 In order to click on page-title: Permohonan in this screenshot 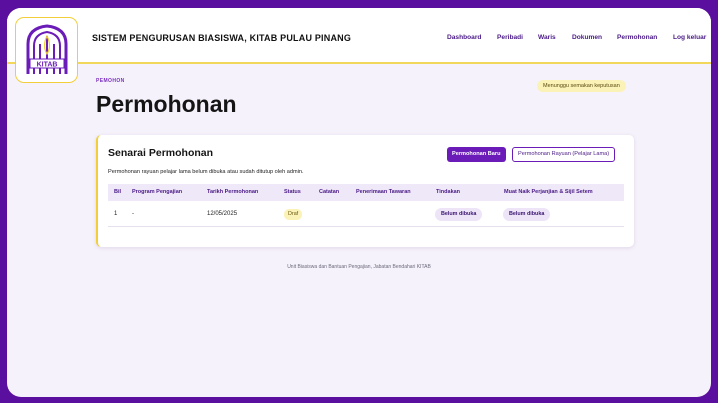, I will do `click(166, 104)`.